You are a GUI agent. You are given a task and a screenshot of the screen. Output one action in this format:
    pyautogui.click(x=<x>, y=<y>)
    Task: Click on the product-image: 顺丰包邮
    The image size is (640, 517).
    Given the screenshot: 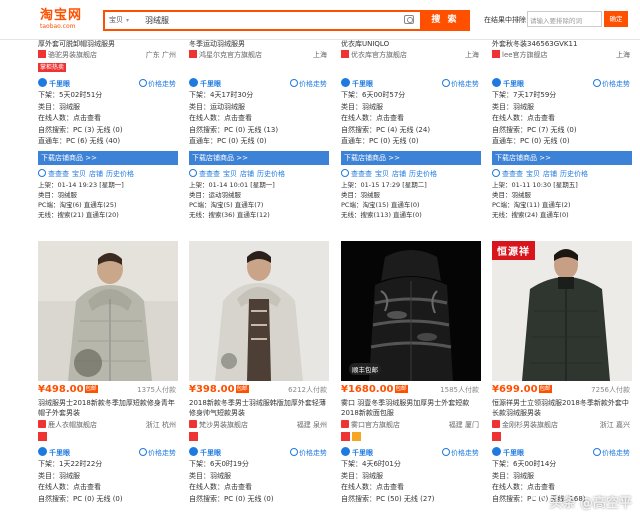 What is the action you would take?
    pyautogui.click(x=411, y=311)
    